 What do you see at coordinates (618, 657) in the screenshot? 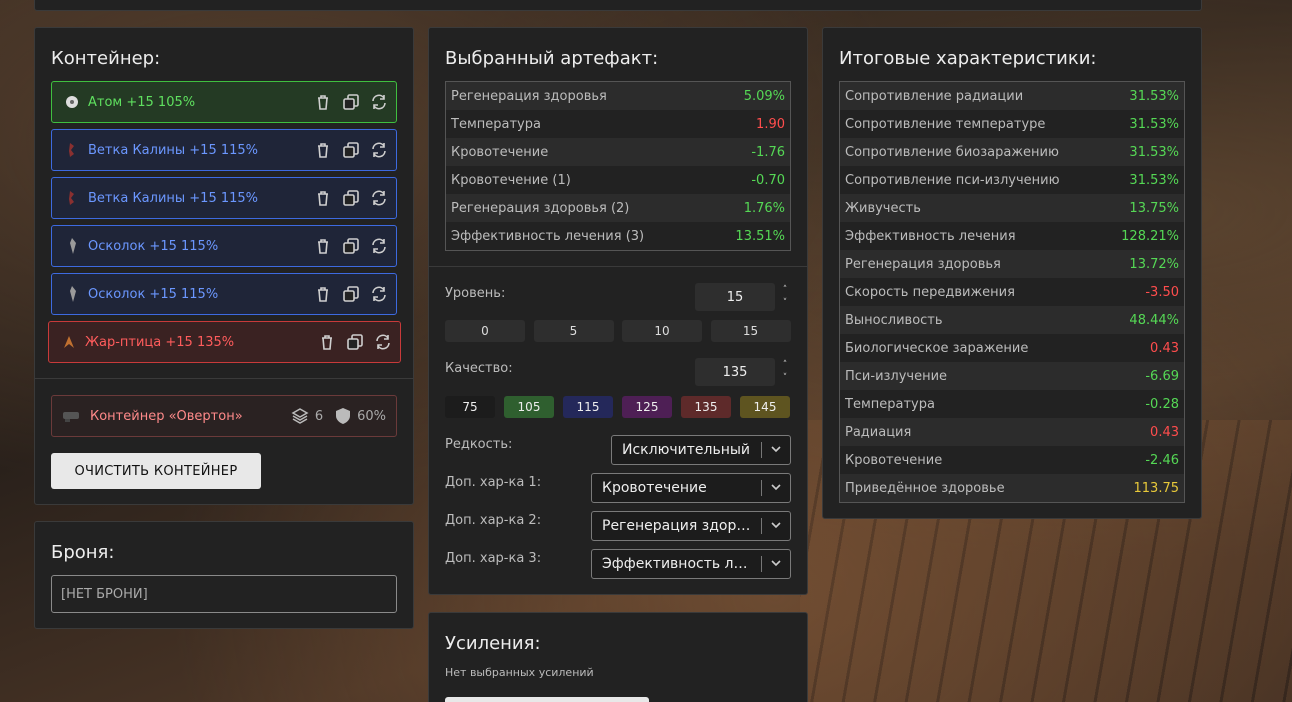
I see `enhancements-panel: Усиления: Нет выбранных усилений` at bounding box center [618, 657].